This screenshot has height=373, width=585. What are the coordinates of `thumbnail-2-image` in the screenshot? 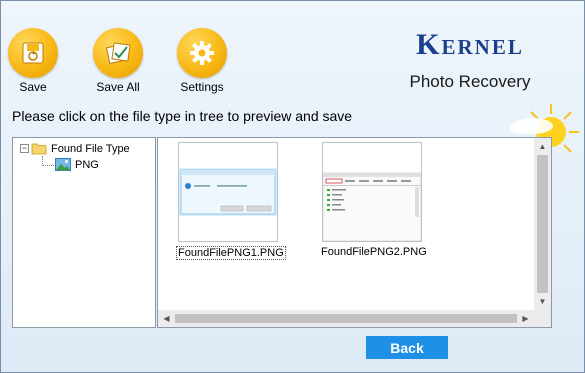 It's located at (372, 192).